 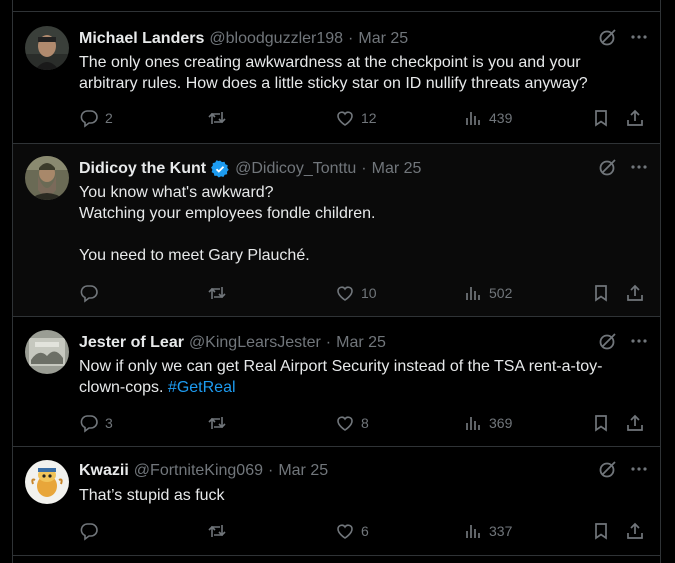 I want to click on views-count: 337, so click(x=501, y=531).